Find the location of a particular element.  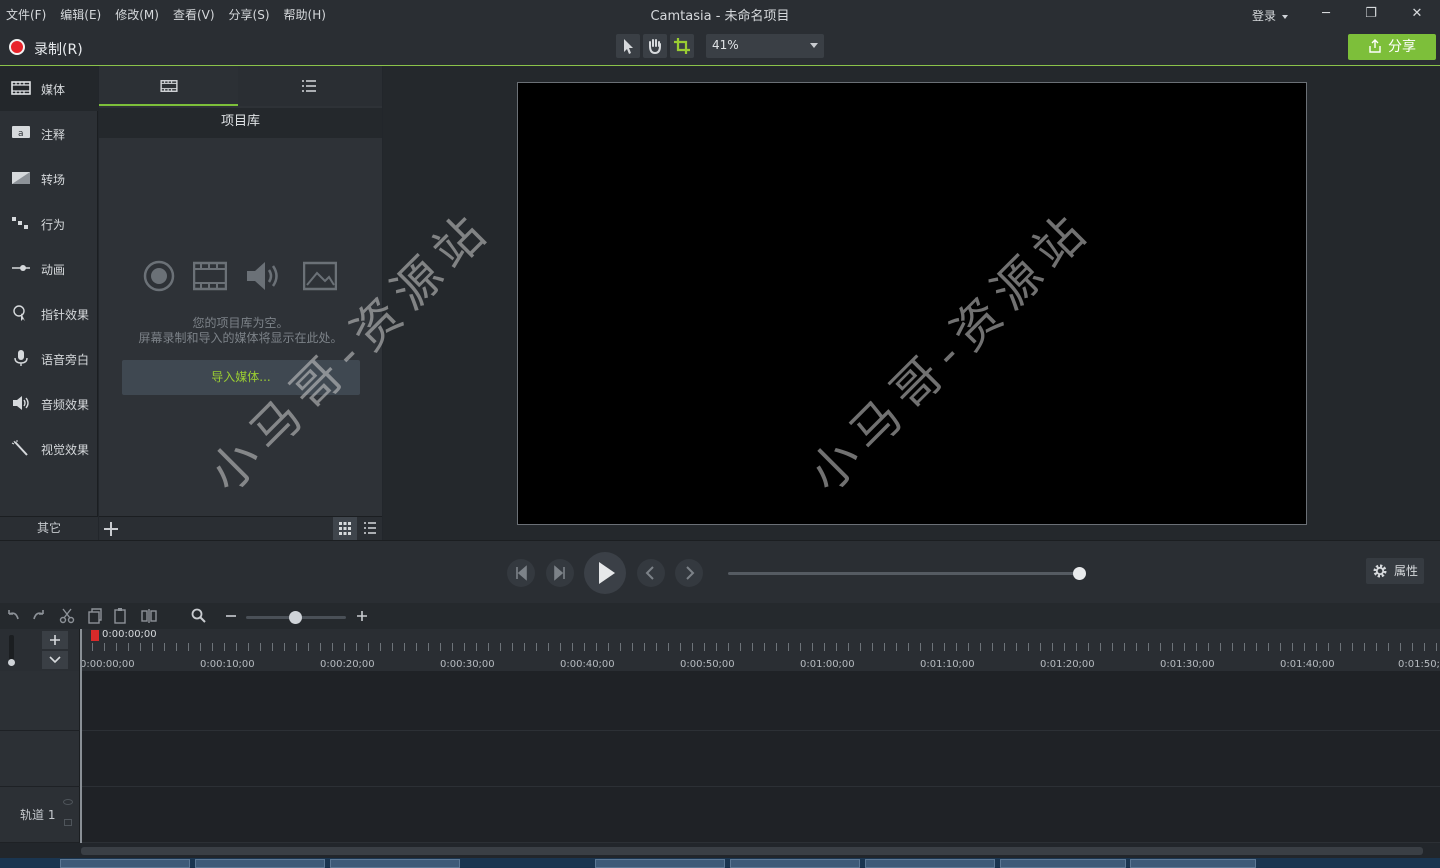

redo-icon is located at coordinates (39, 616).